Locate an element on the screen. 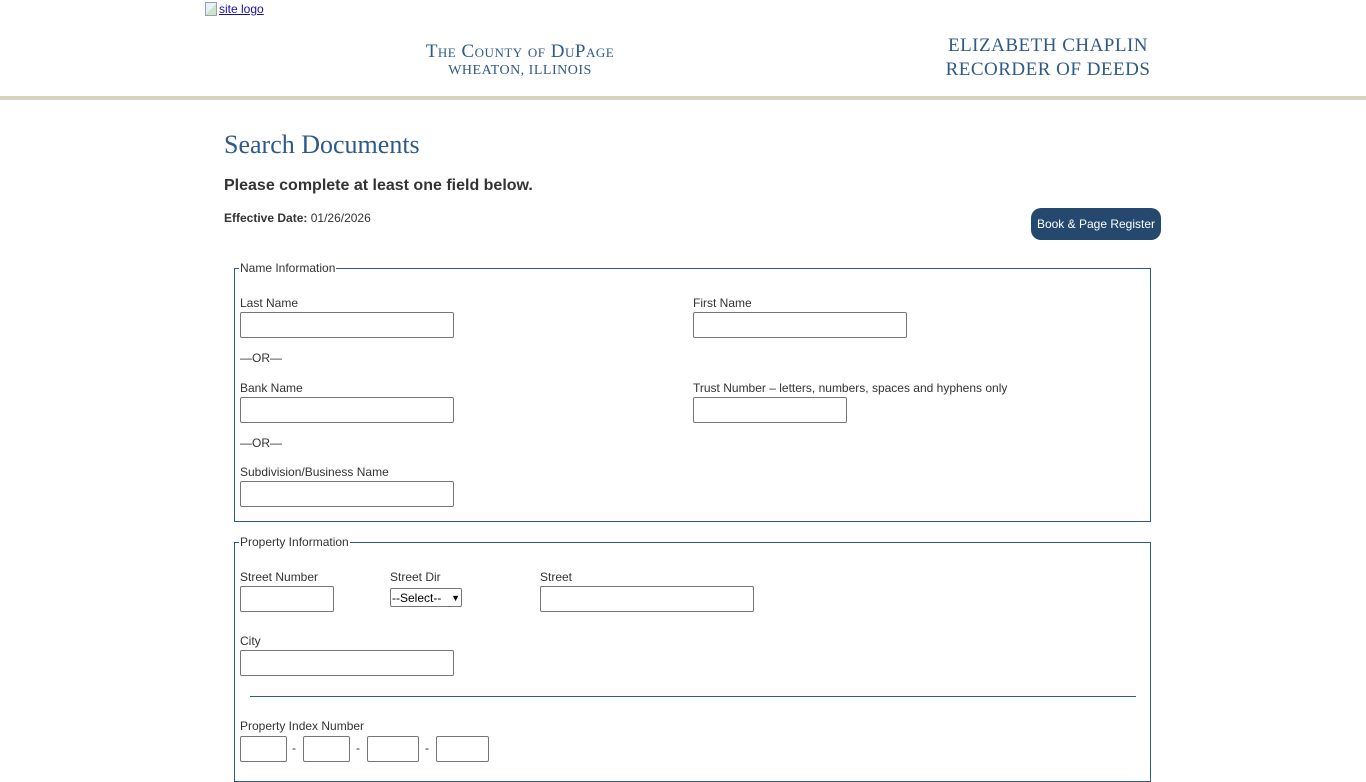  county-location: WHEATON, ILLINOIS is located at coordinates (520, 70).